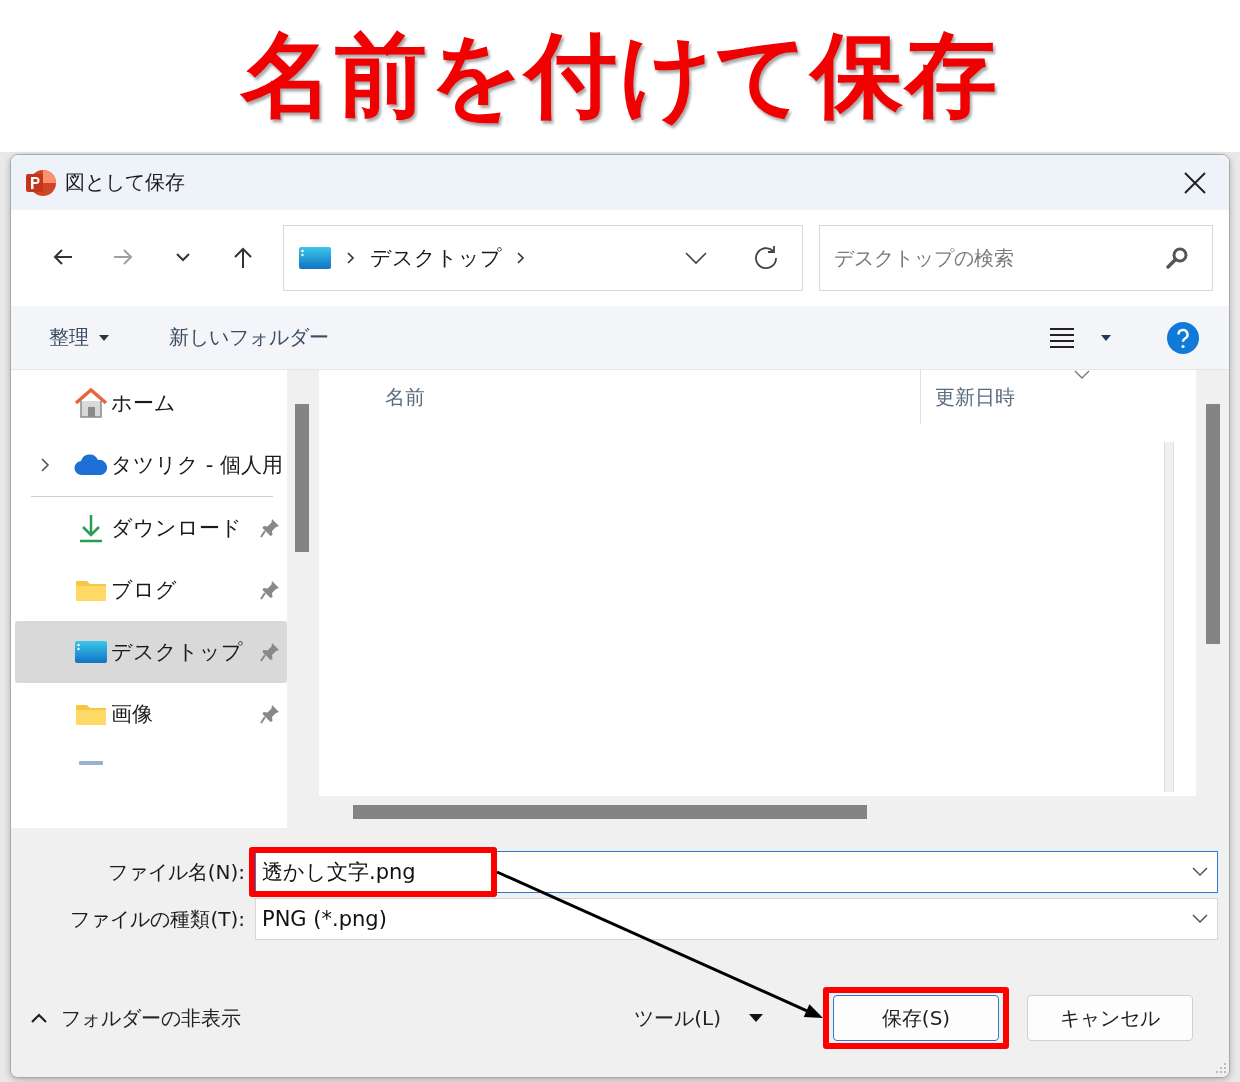 The width and height of the screenshot is (1240, 1082). I want to click on organize-menu-button: 整理, so click(79, 337).